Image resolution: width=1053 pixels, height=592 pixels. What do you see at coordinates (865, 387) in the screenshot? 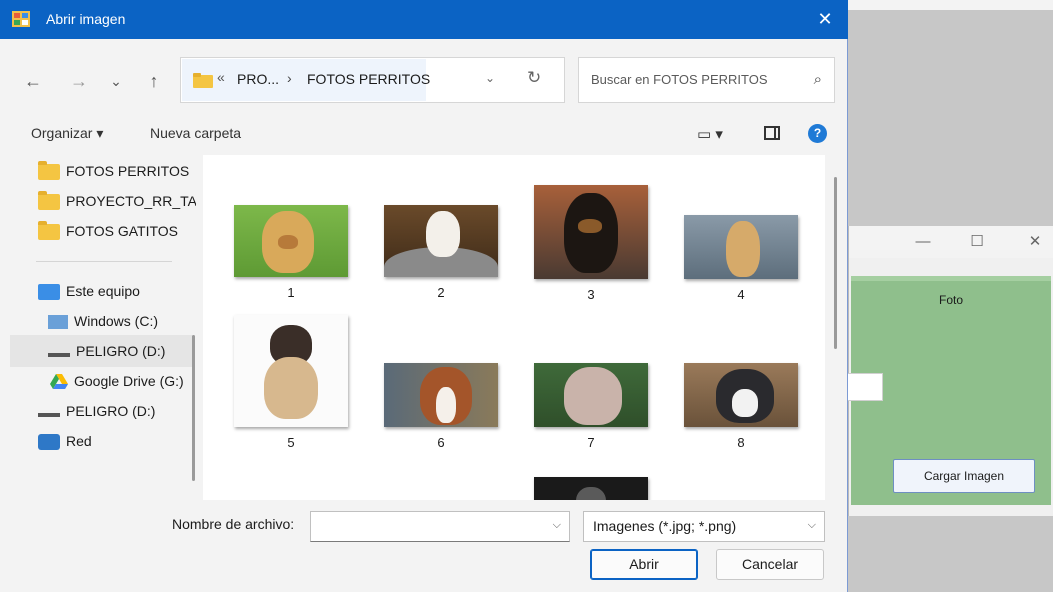
I see `background-textbox` at bounding box center [865, 387].